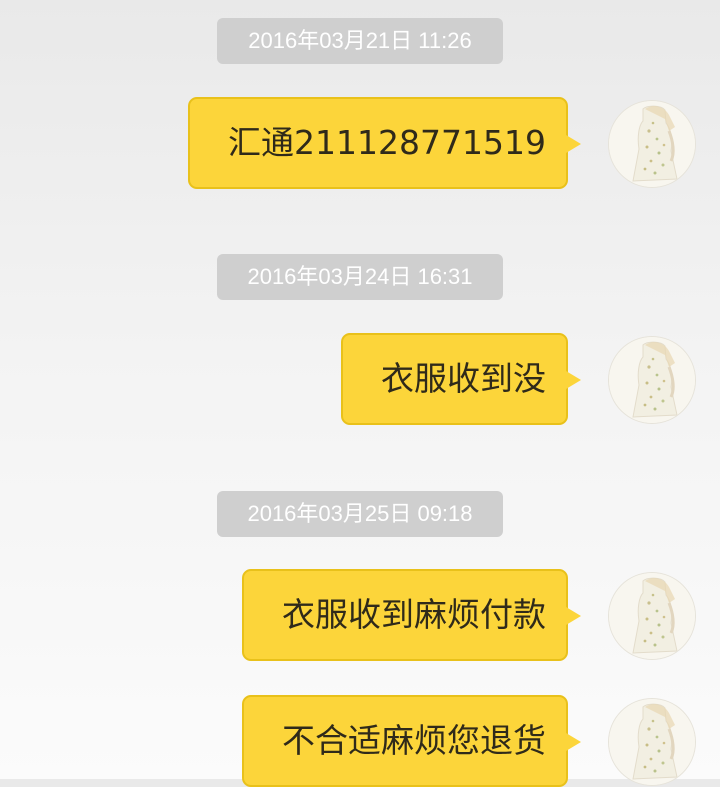  I want to click on message-bubble: 衣服收到麻烦付款, so click(411, 615).